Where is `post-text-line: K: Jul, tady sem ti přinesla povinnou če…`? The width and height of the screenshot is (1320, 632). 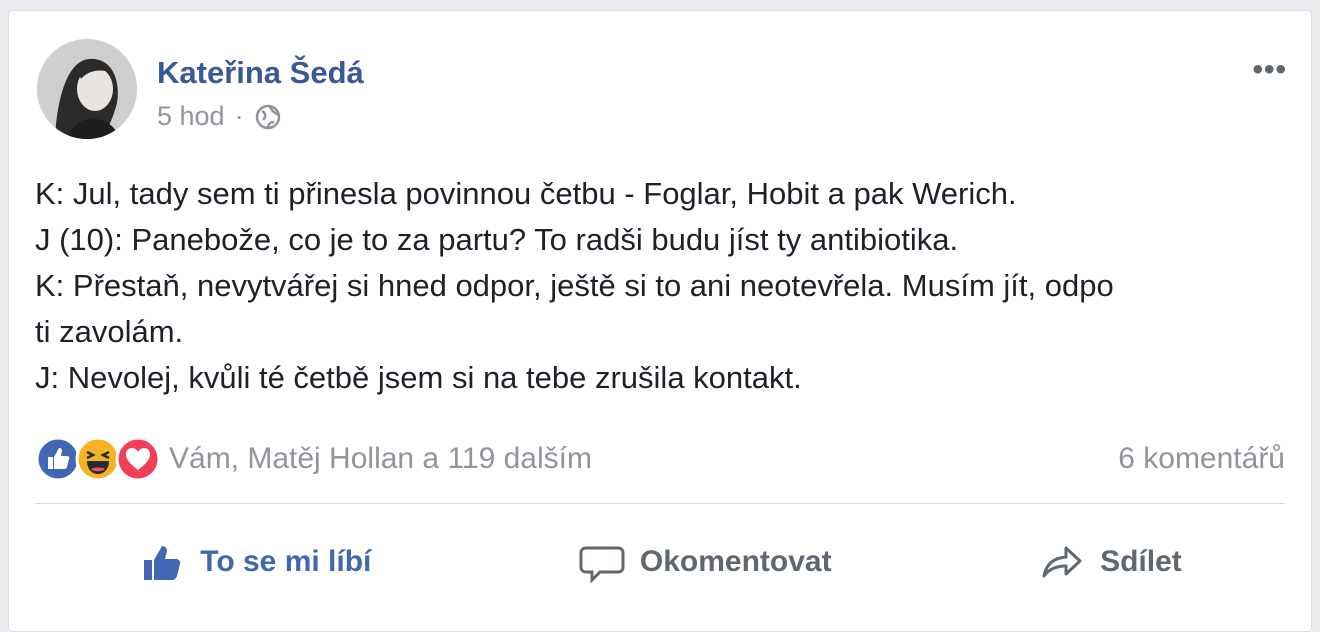 post-text-line: K: Jul, tady sem ti přinesla povinnou če… is located at coordinates (526, 193).